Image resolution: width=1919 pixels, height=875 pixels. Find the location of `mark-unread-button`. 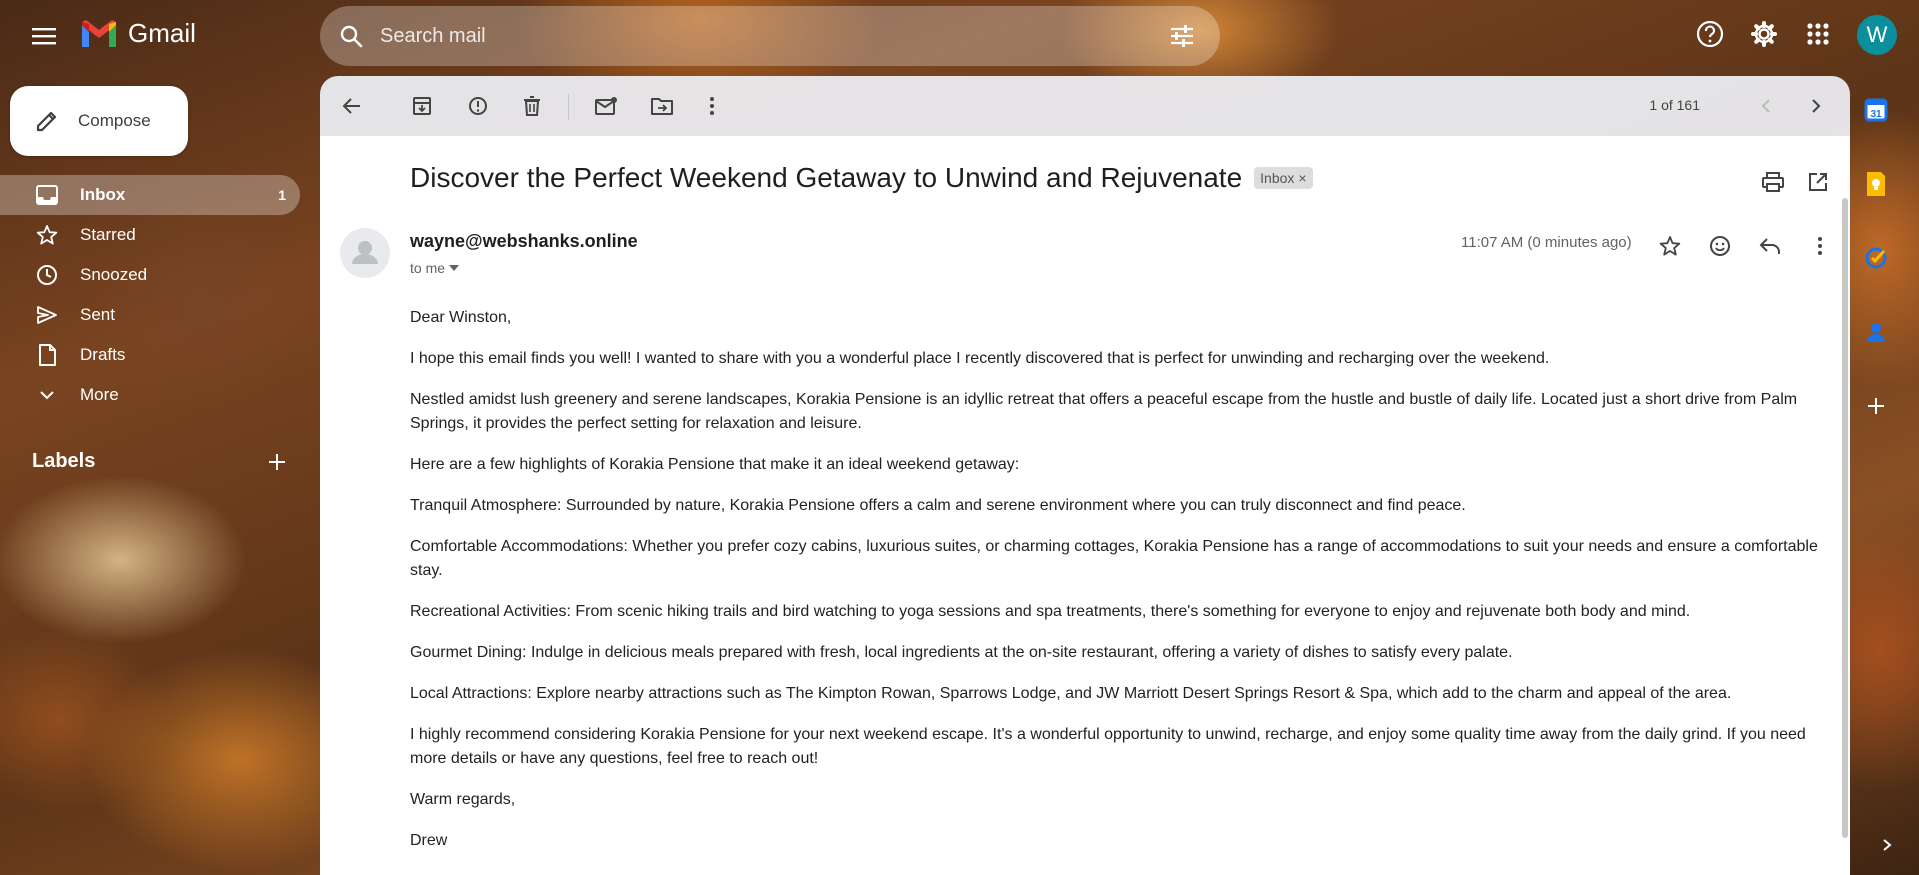

mark-unread-button is located at coordinates (606, 106).